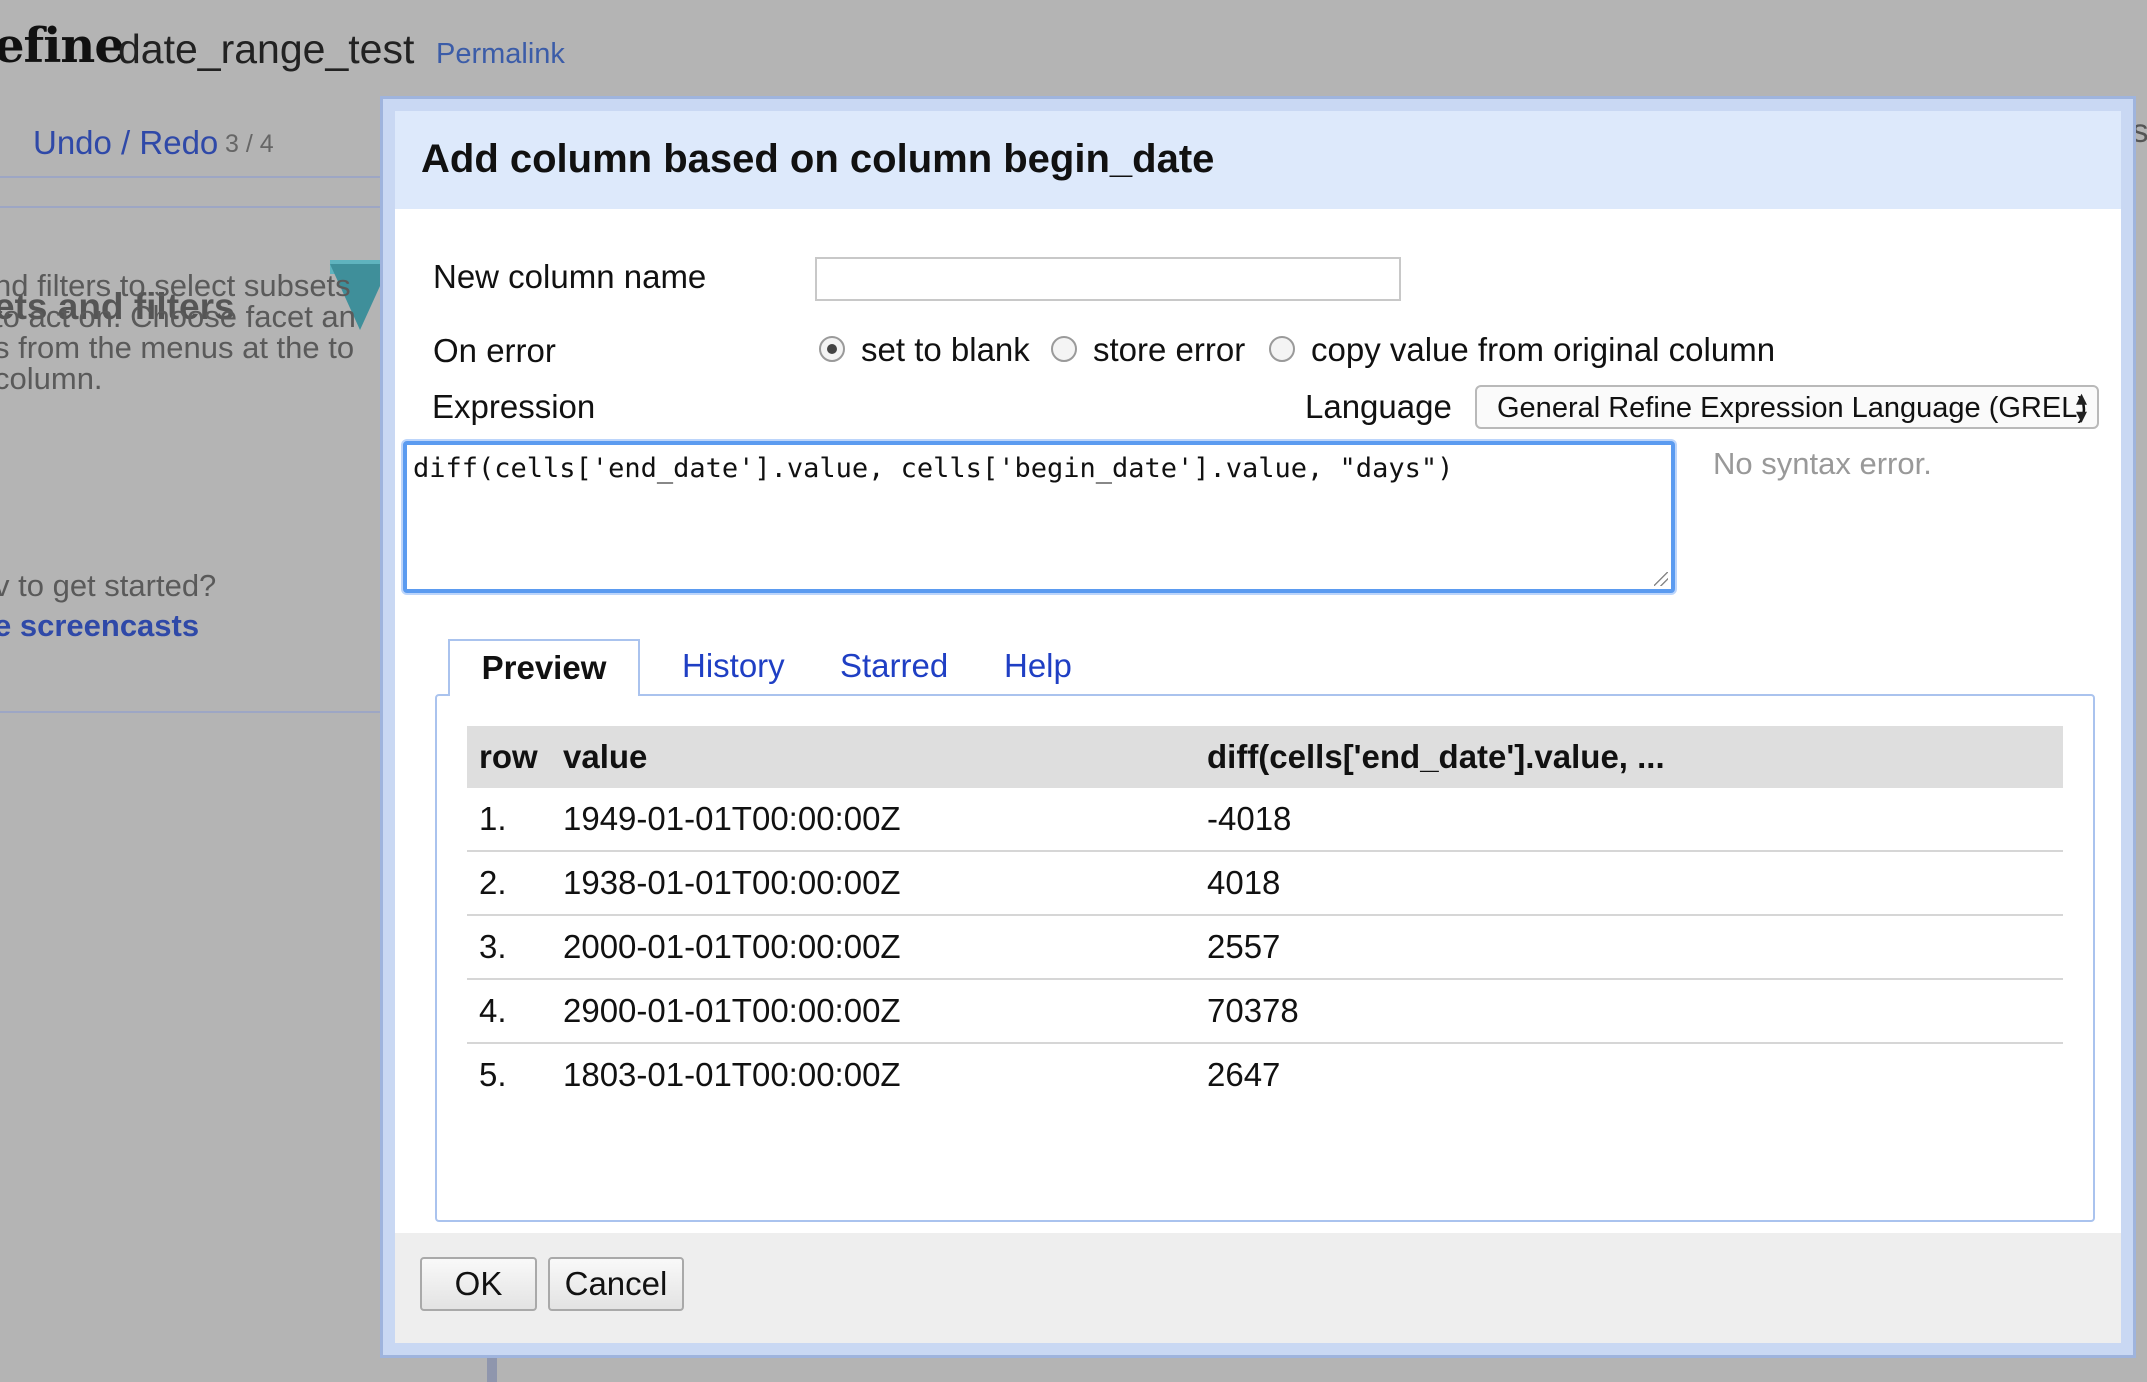 The width and height of the screenshot is (2147, 1382). I want to click on row-index: 4., so click(509, 1011).